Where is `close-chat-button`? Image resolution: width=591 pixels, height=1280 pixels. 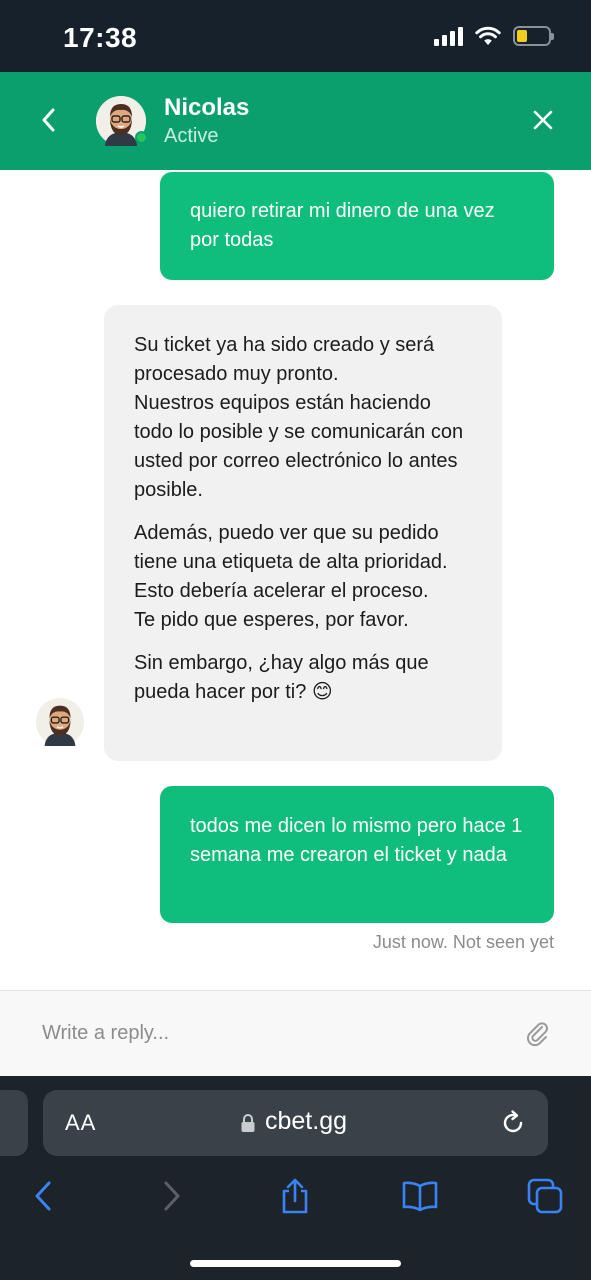
close-chat-button is located at coordinates (543, 120).